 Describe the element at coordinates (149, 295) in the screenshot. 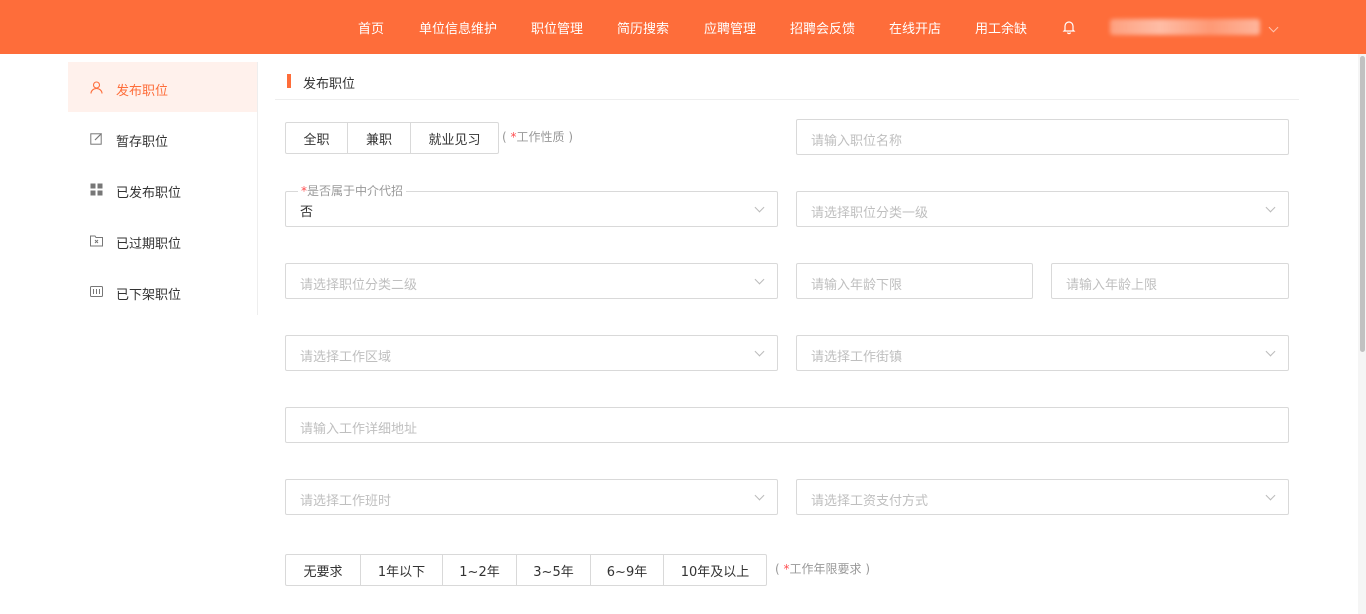

I see `sidebar-item-label: 已下架职位` at that location.